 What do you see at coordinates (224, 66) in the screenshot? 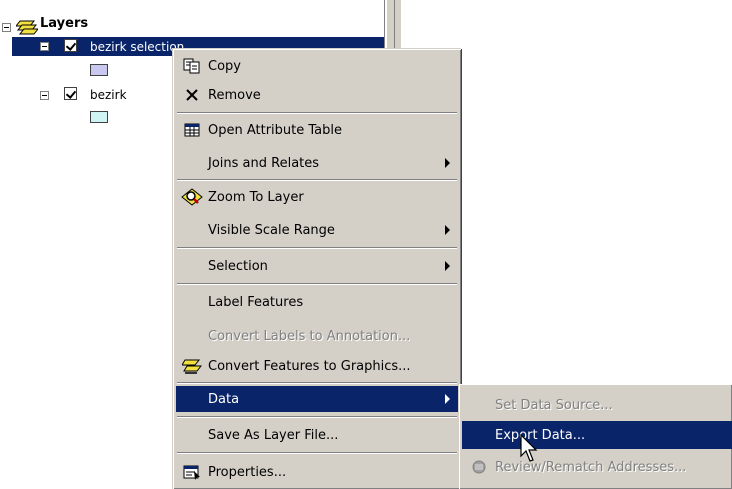
I see `menu-item-label: Copy` at bounding box center [224, 66].